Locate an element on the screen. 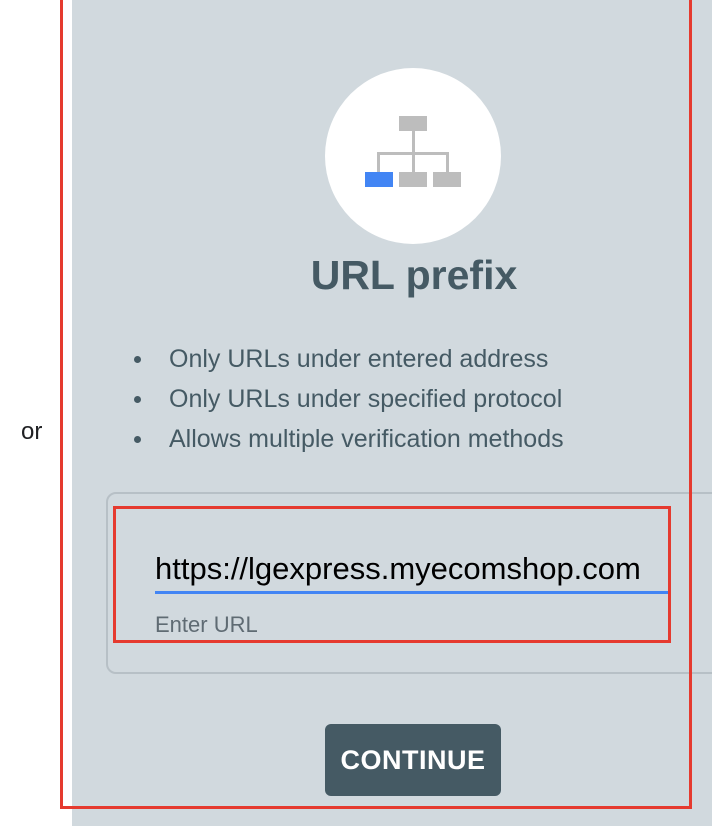 This screenshot has width=712, height=826. url-prefix-icon-circle is located at coordinates (413, 156).